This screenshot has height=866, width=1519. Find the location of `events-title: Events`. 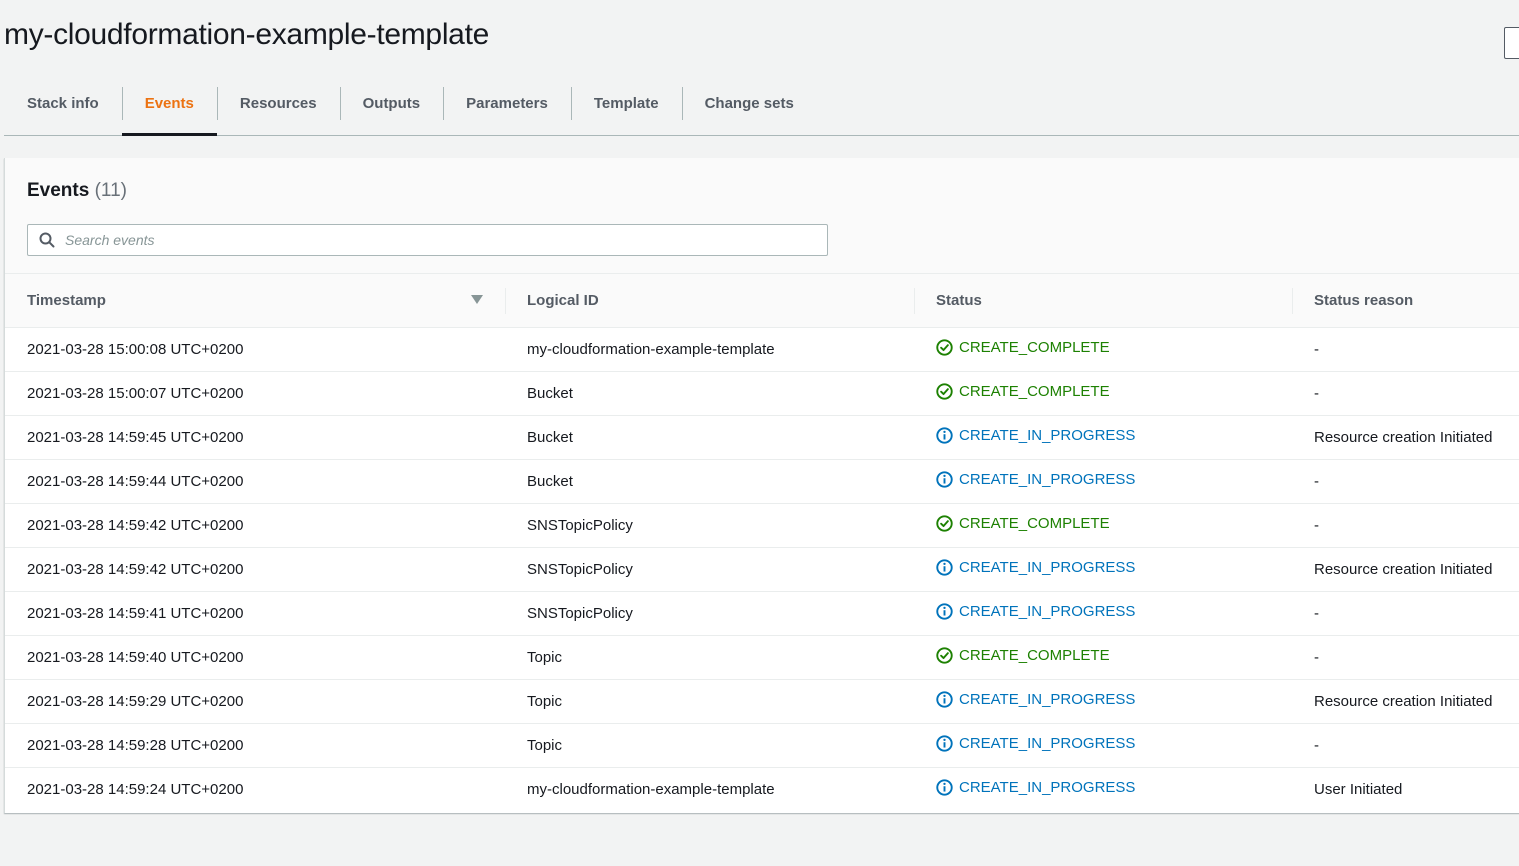

events-title: Events is located at coordinates (58, 190).